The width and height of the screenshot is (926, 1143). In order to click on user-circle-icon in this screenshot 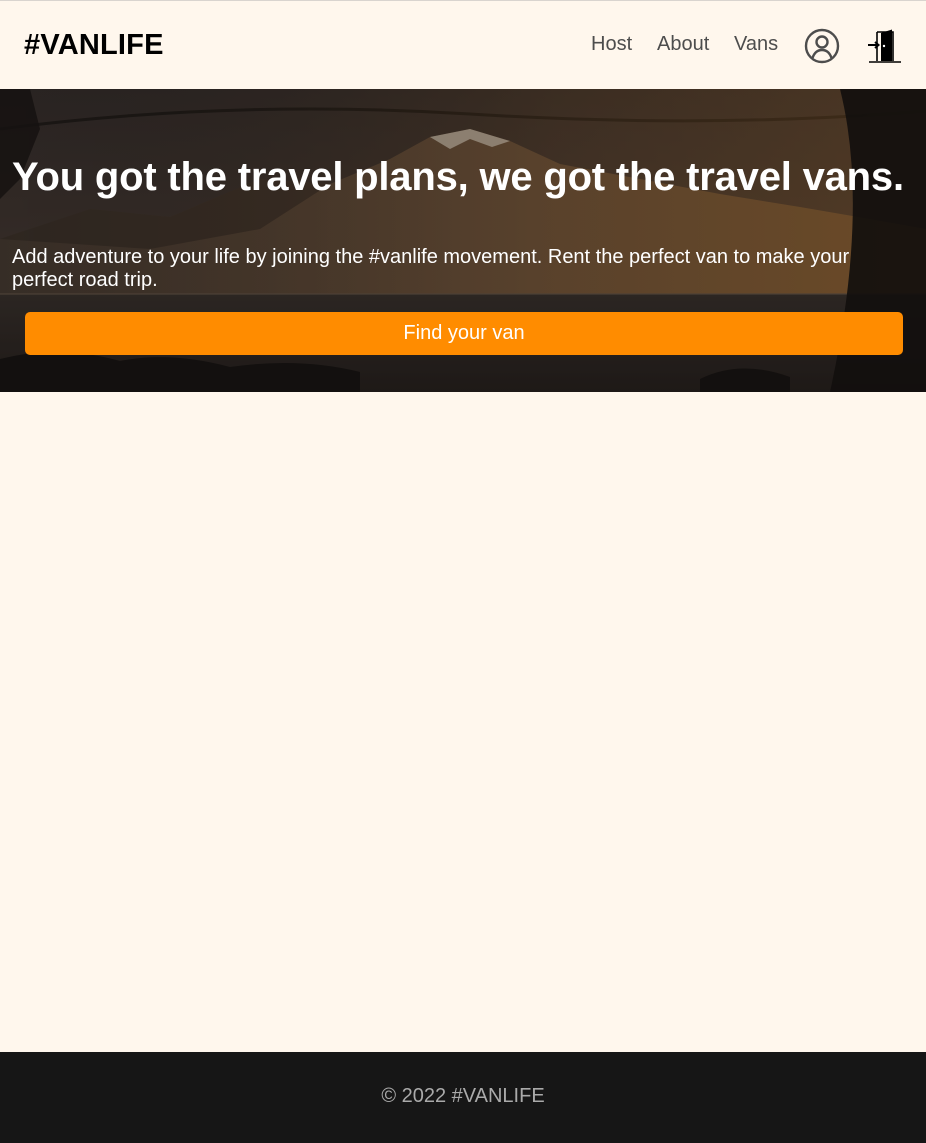, I will do `click(822, 46)`.